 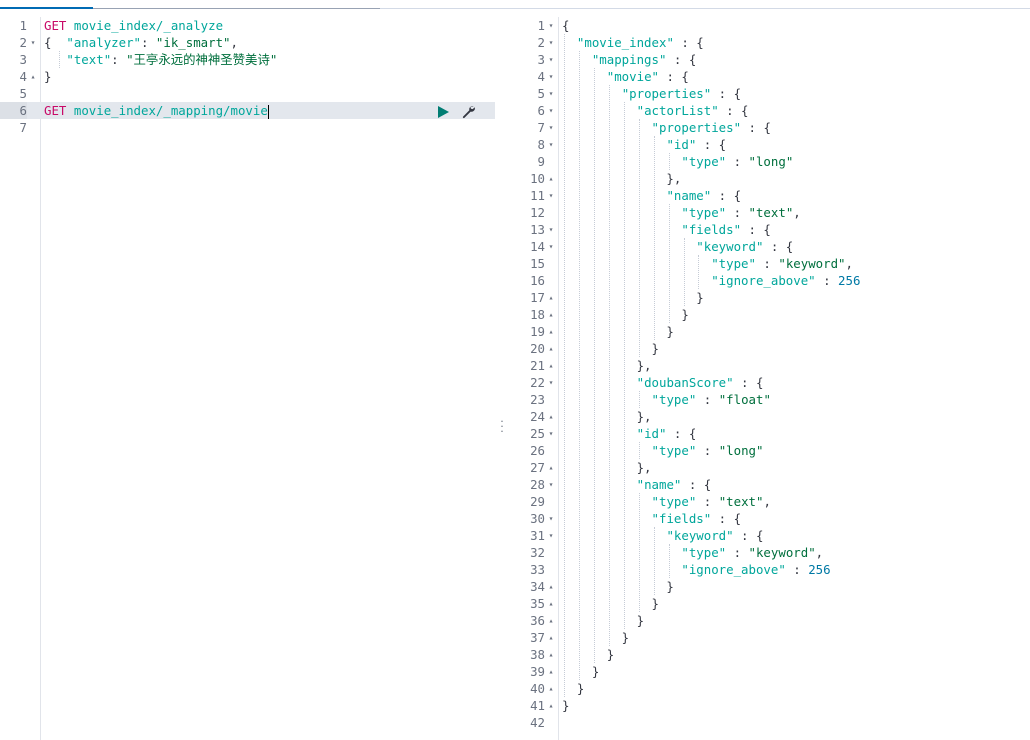 I want to click on response-line: 24 ▴ },, so click(x=769, y=416).